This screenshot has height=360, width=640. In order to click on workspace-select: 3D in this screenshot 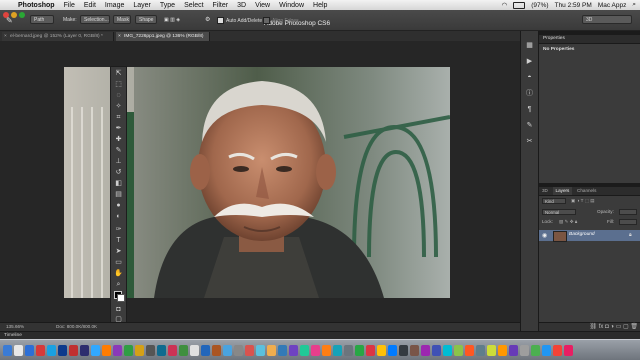, I will do `click(607, 19)`.